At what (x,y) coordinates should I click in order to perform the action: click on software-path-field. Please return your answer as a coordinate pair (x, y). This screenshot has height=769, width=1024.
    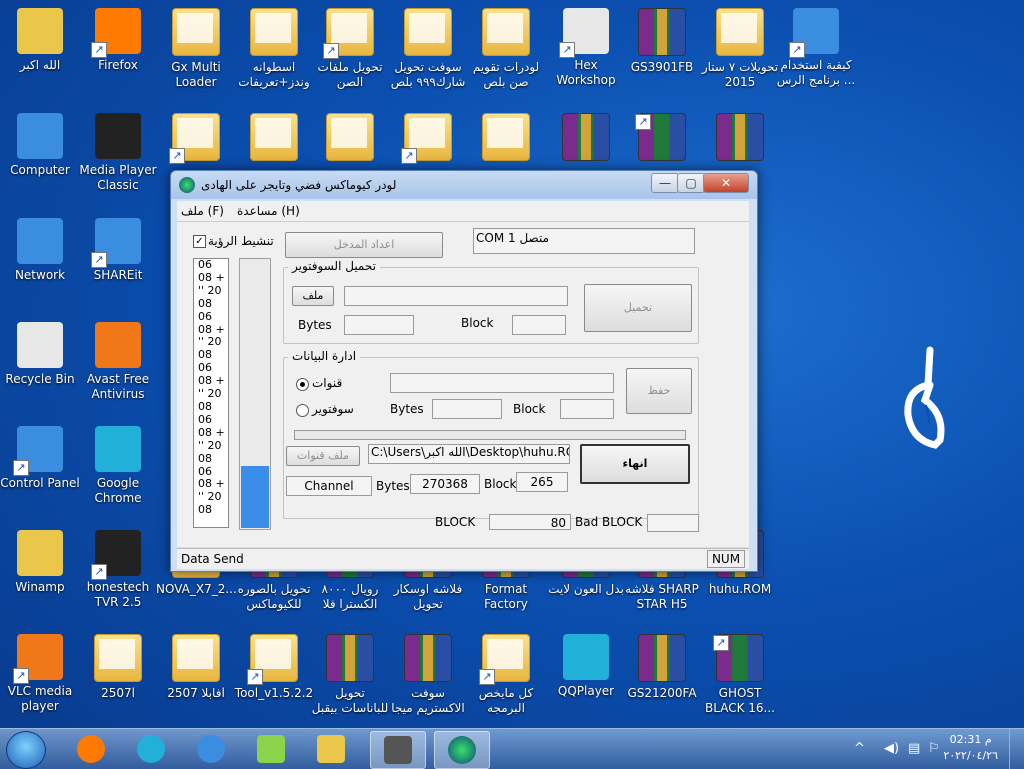
    Looking at the image, I should click on (456, 296).